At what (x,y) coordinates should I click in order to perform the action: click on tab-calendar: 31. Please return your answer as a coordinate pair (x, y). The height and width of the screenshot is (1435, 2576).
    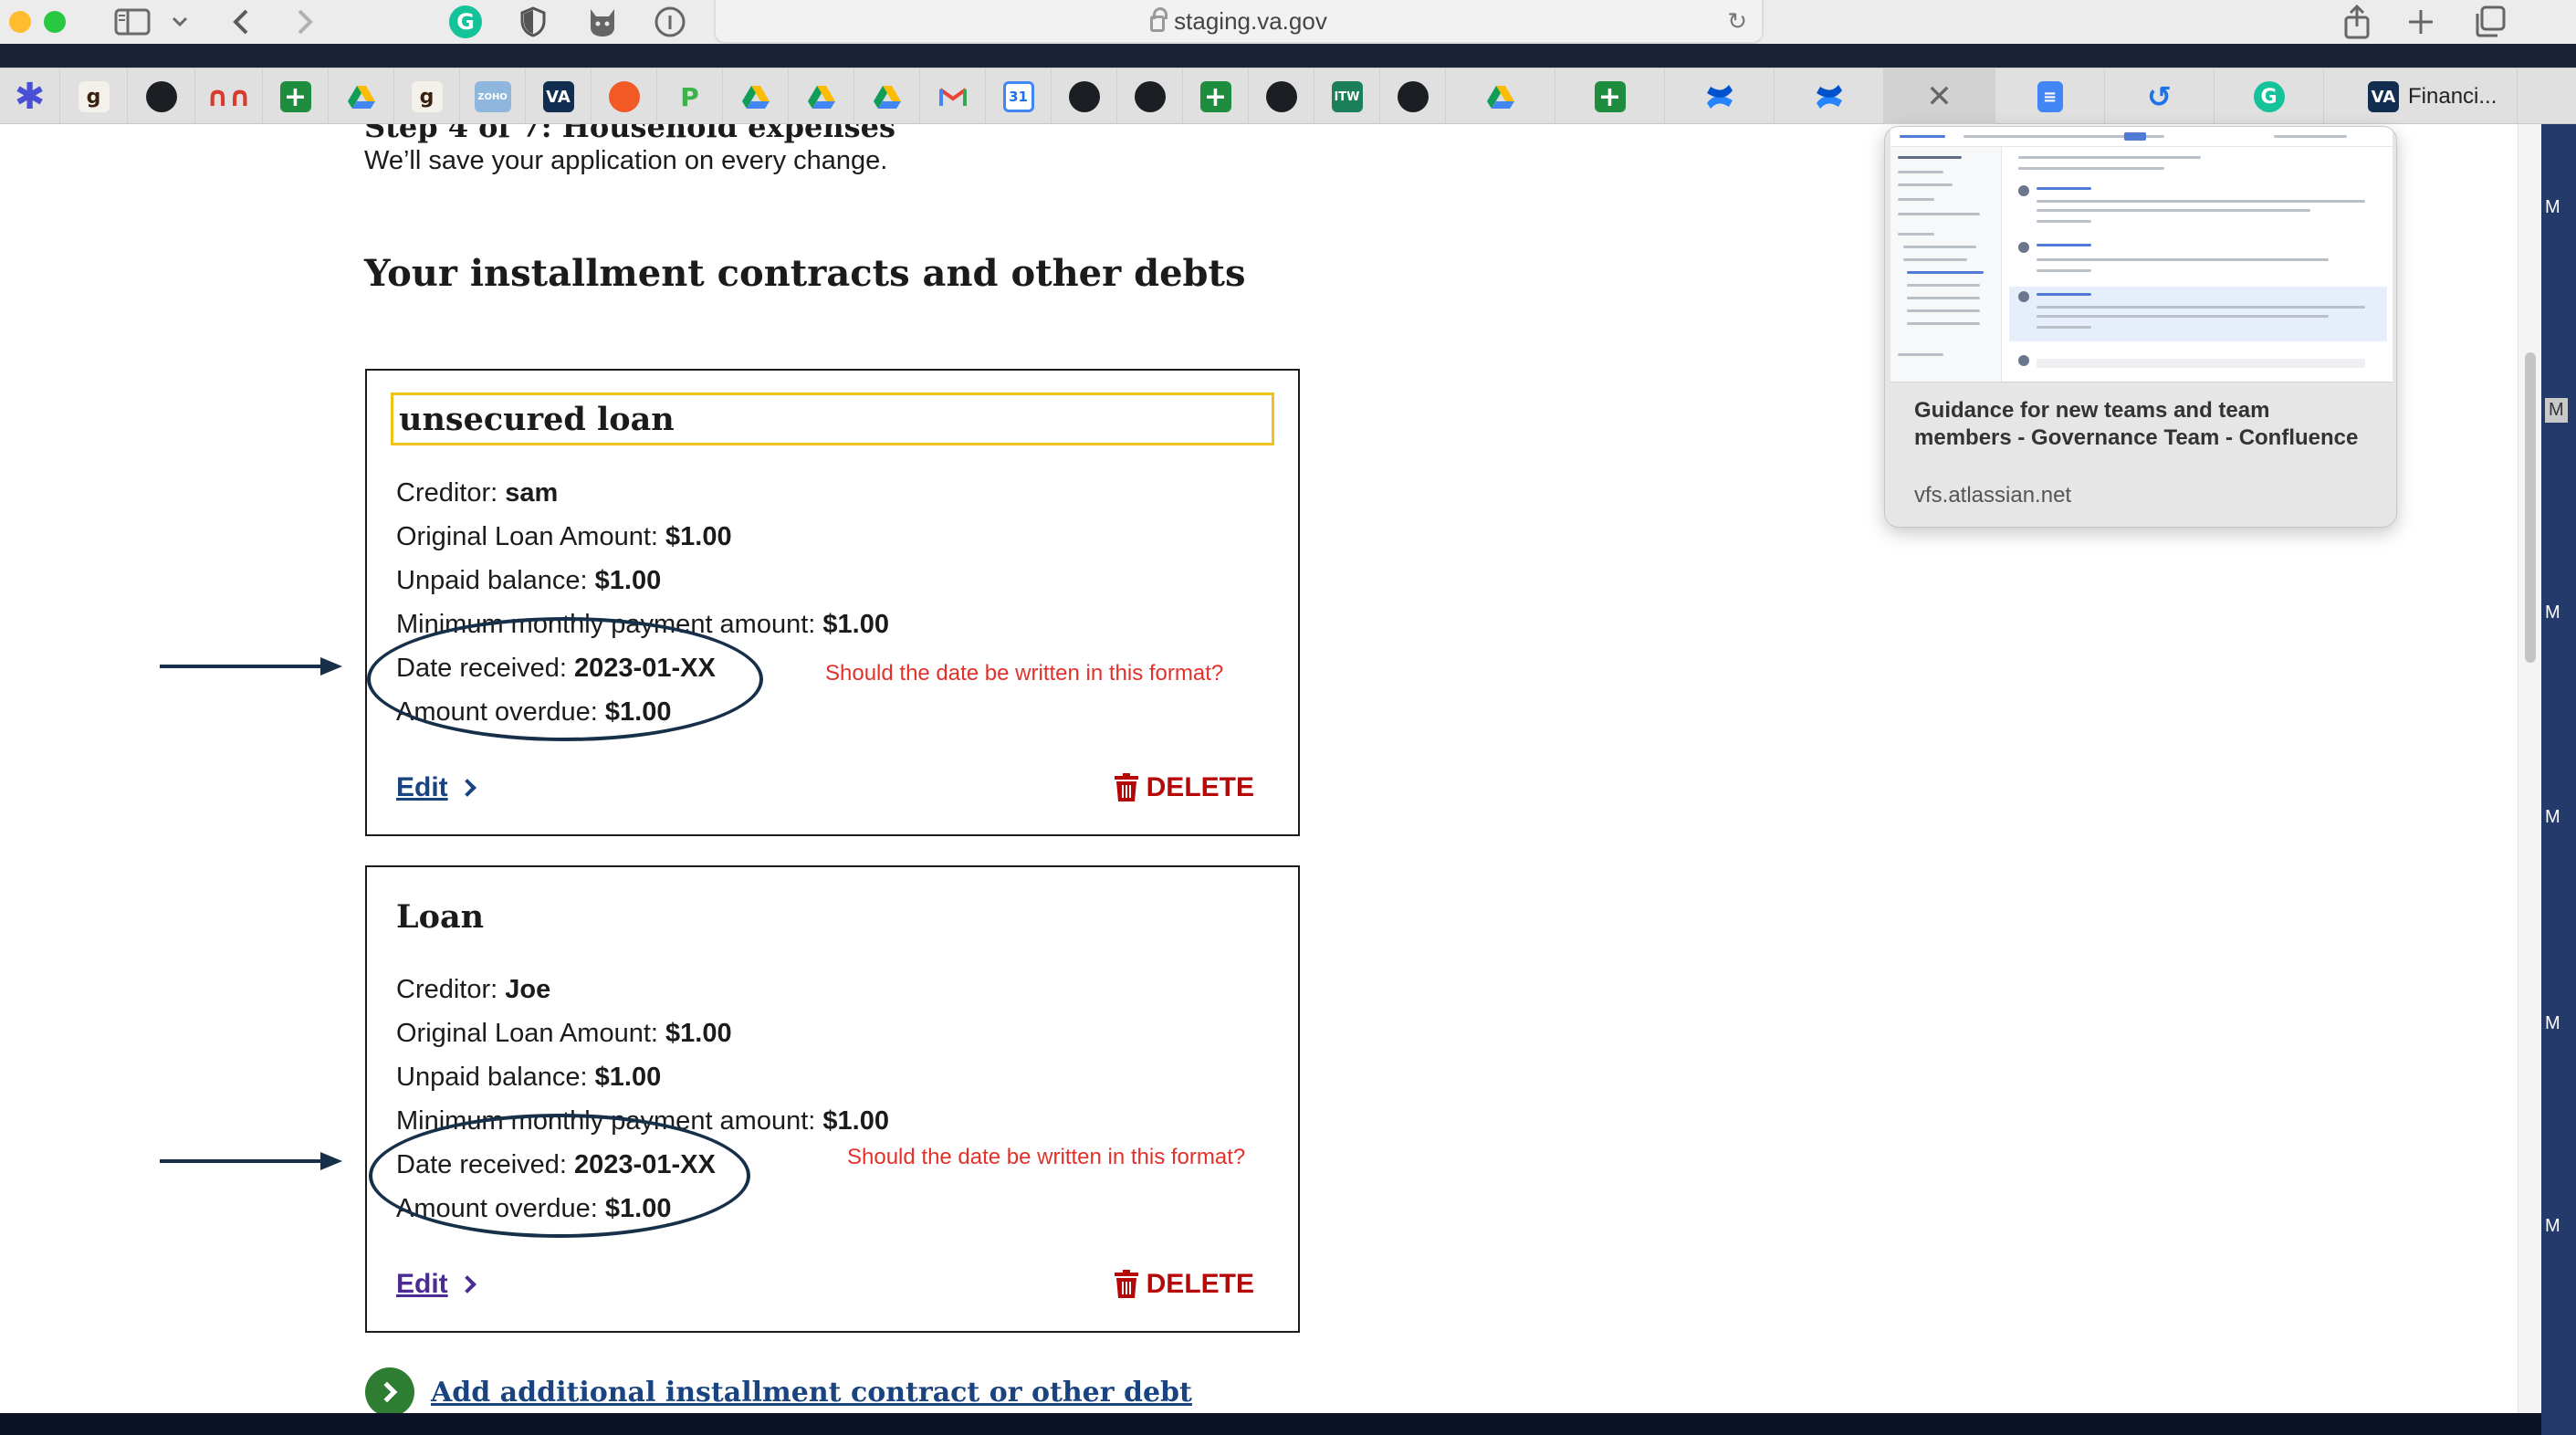
    Looking at the image, I should click on (1019, 96).